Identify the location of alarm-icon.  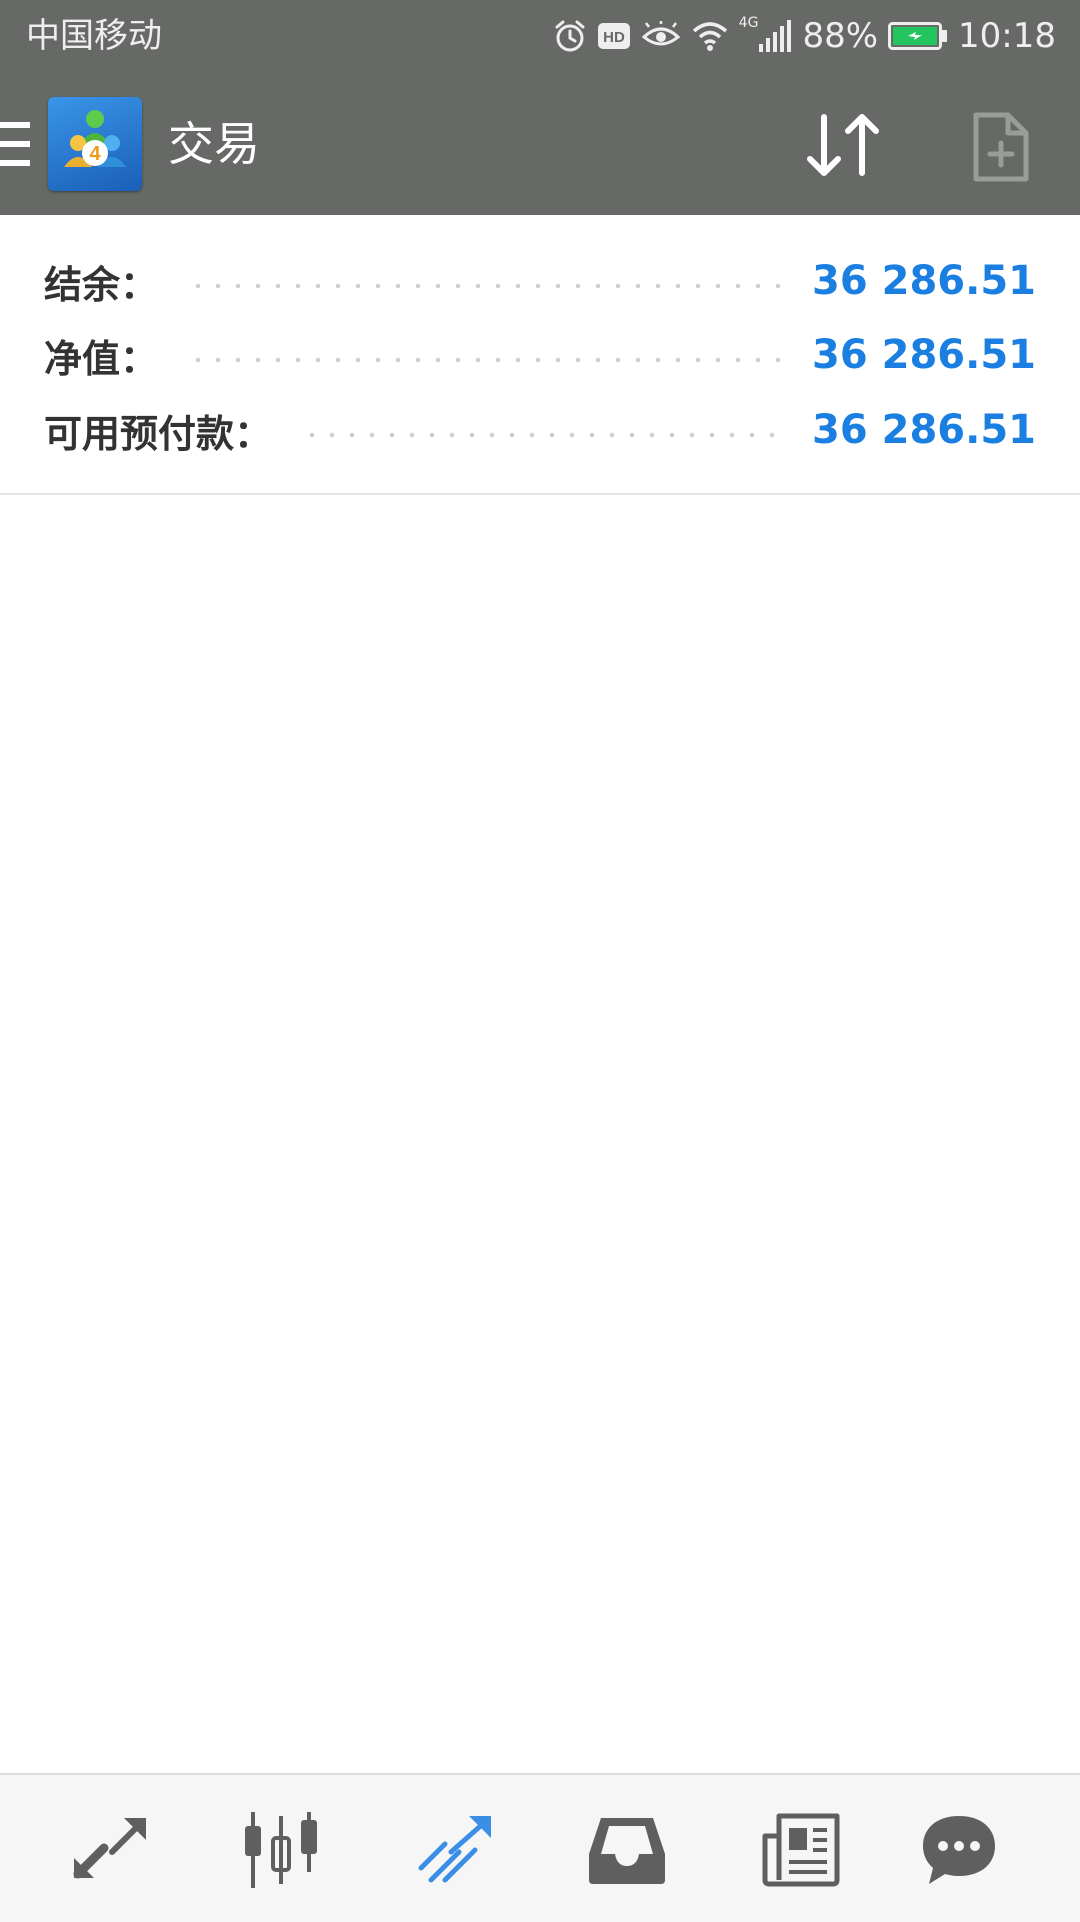
(570, 36).